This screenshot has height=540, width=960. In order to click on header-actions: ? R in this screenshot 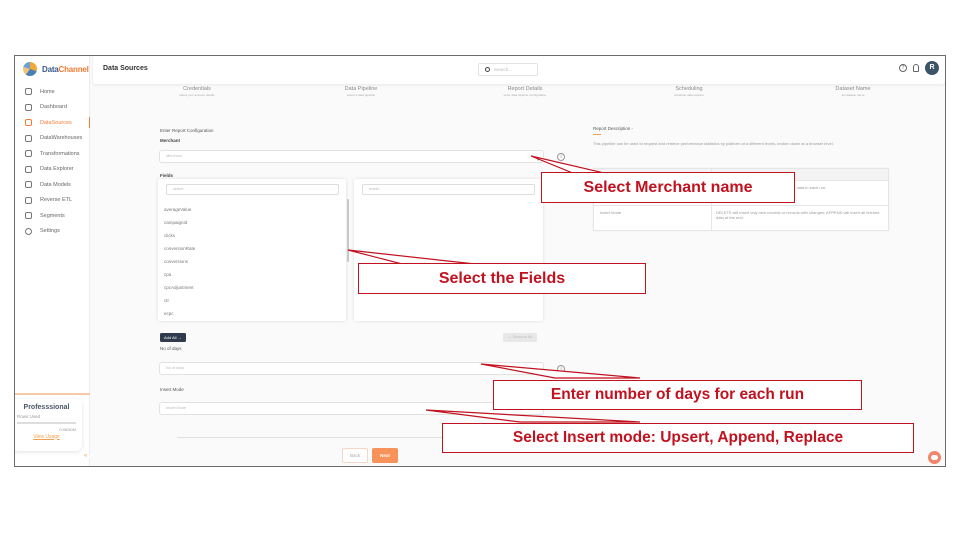, I will do `click(919, 68)`.